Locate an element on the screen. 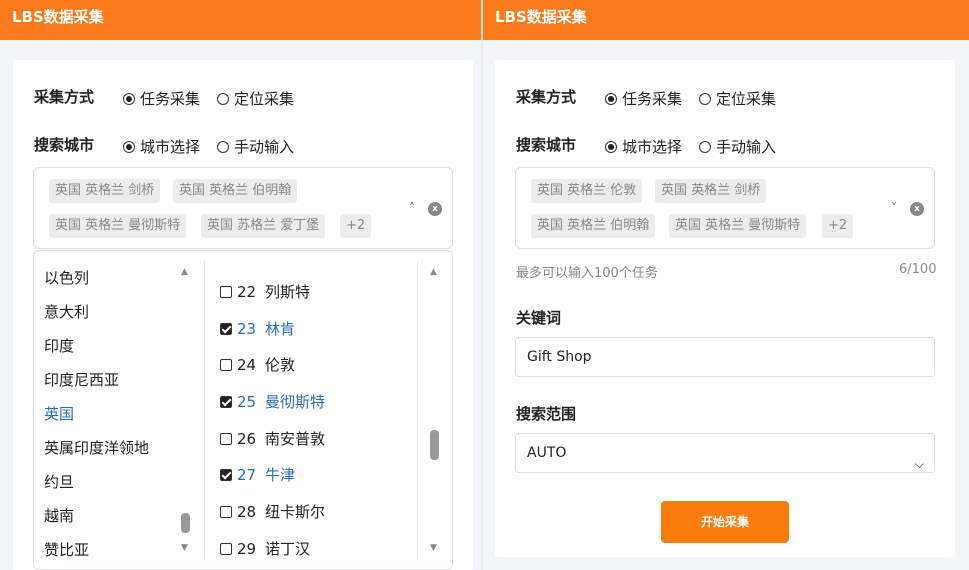 The width and height of the screenshot is (969, 570). search-range-value: AUTO is located at coordinates (547, 453).